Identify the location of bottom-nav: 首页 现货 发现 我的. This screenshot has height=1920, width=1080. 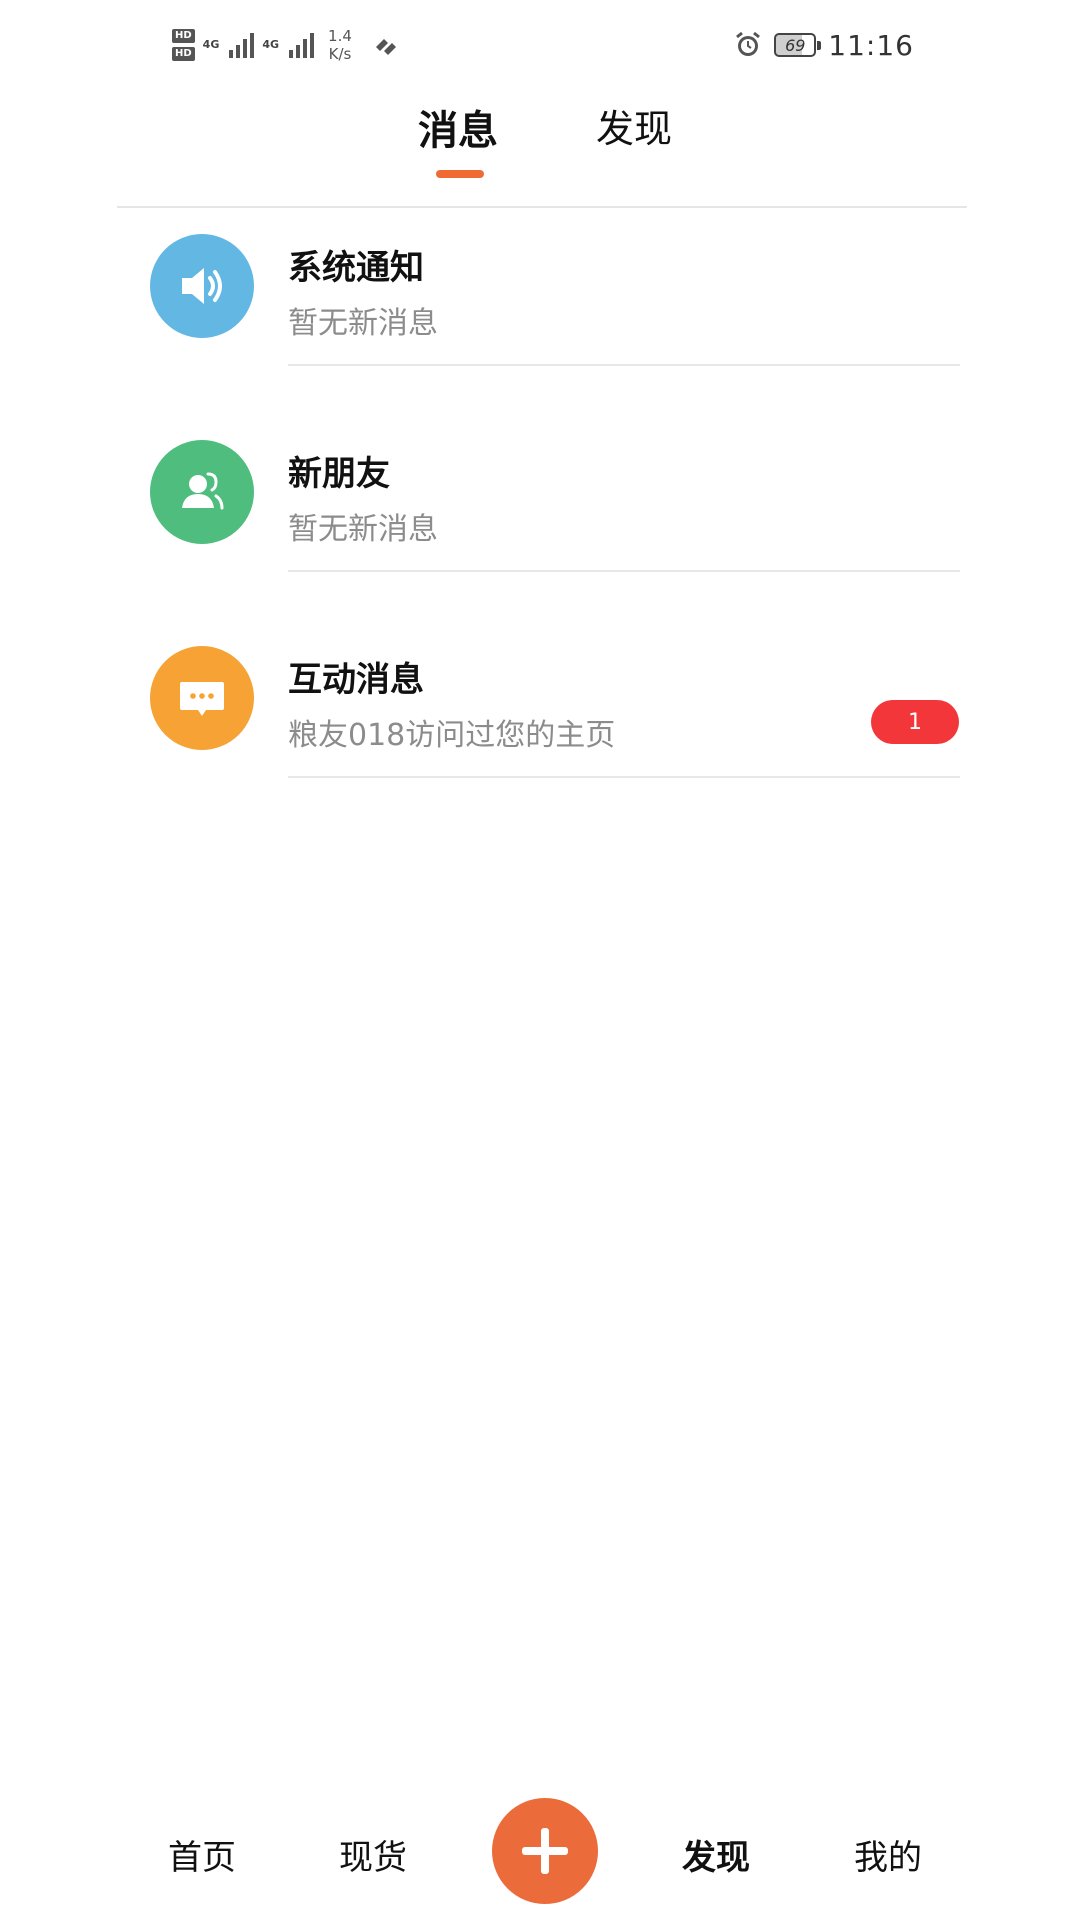
(540, 1859).